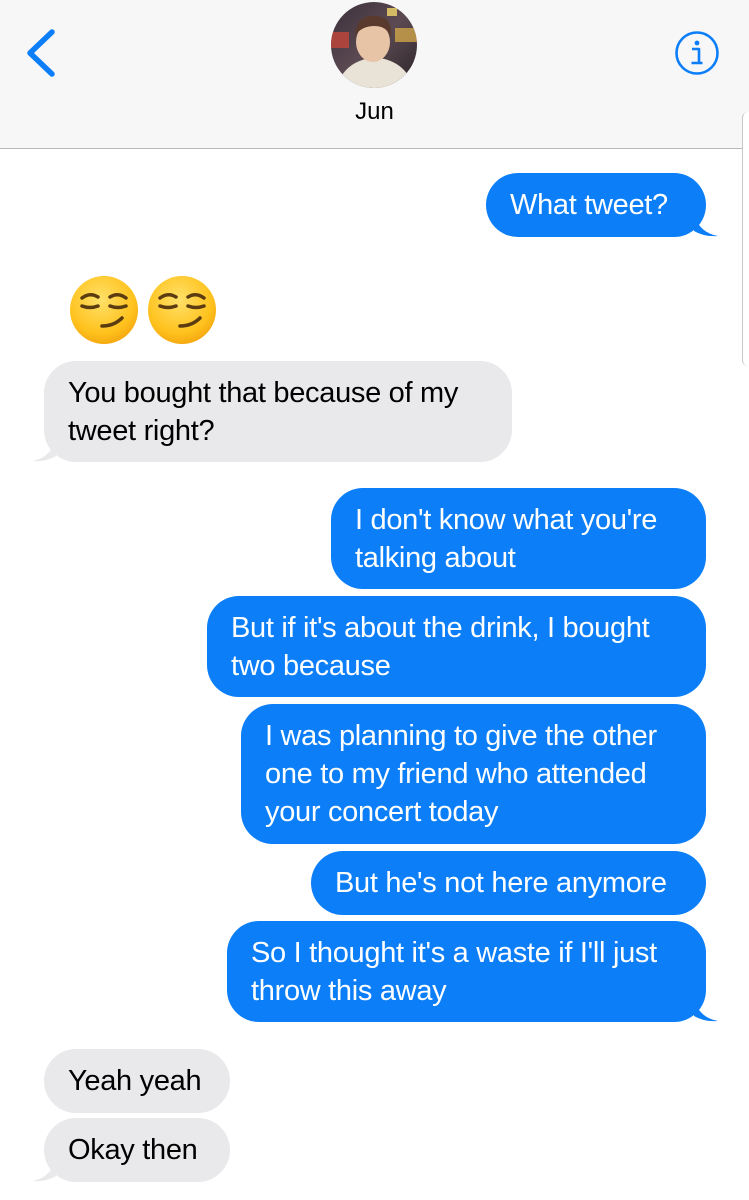  Describe the element at coordinates (506, 519) in the screenshot. I see `message-text: I don't know what you're` at that location.